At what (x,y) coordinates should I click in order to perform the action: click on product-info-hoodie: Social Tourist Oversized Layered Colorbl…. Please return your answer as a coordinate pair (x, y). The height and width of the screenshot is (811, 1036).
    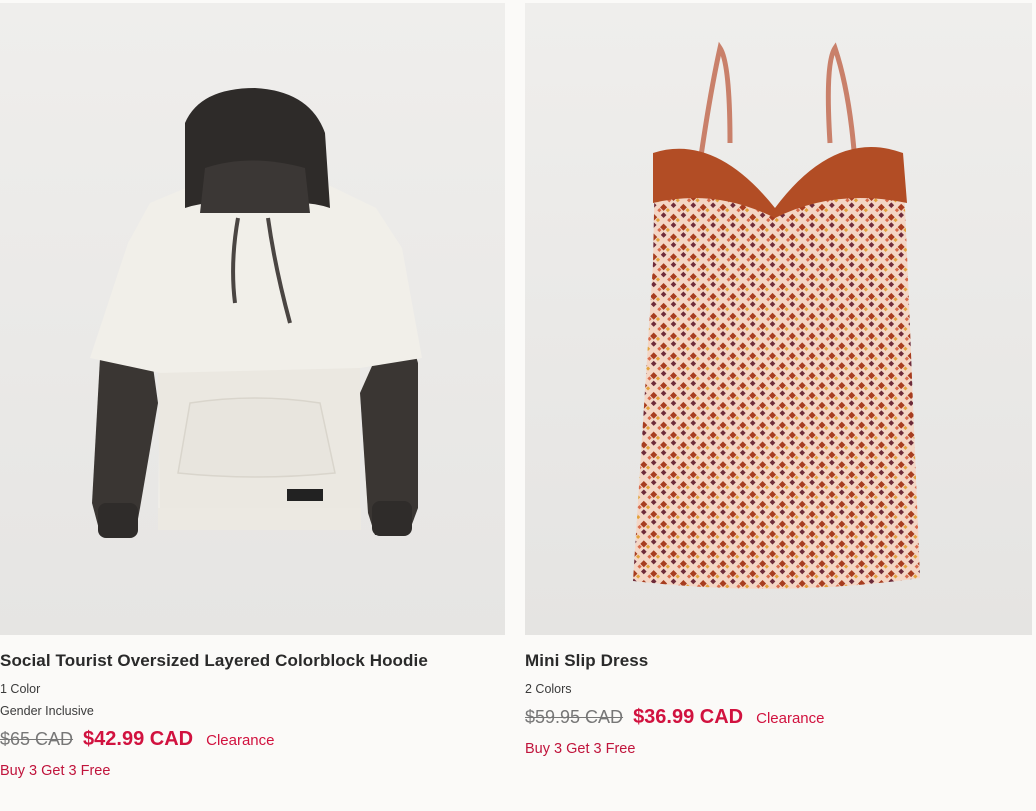
    Looking at the image, I should click on (252, 716).